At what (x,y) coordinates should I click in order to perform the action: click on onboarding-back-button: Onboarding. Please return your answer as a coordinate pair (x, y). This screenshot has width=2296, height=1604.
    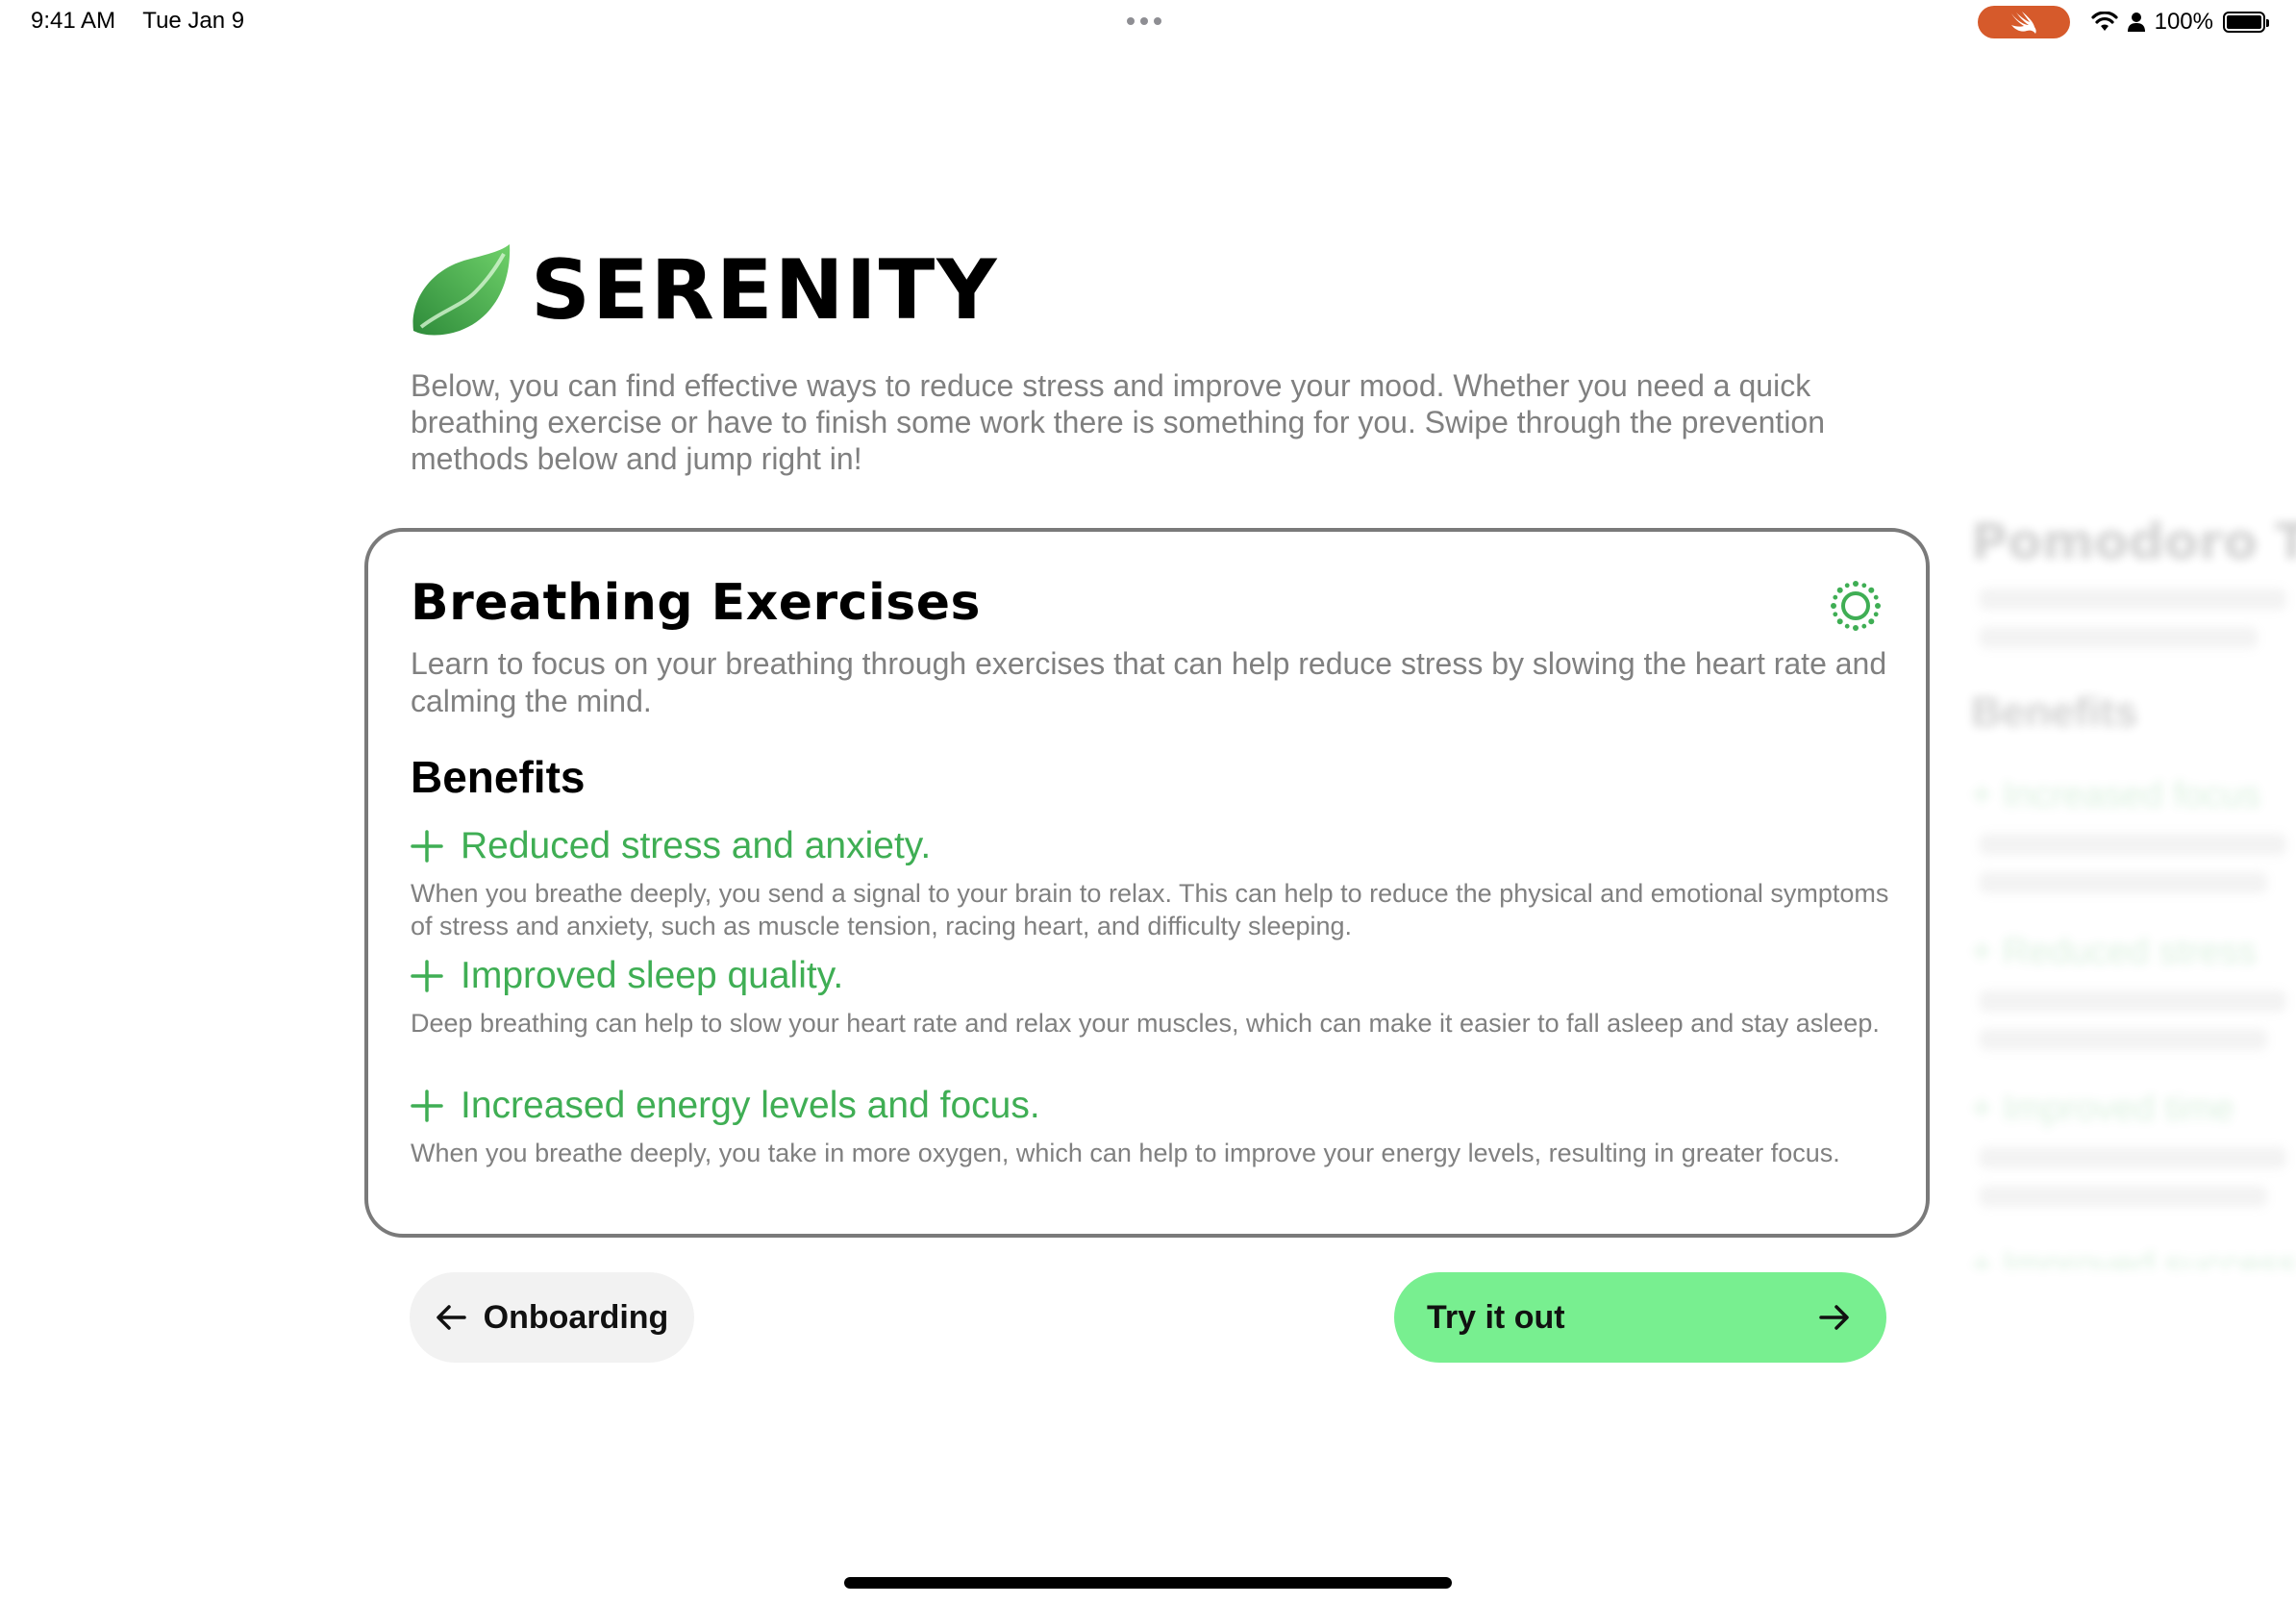
    Looking at the image, I should click on (552, 1317).